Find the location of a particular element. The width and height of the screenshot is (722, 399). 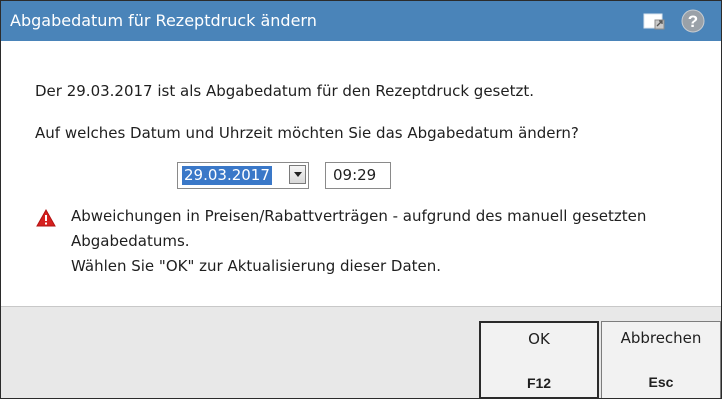

date-dropdown-button is located at coordinates (297, 174).